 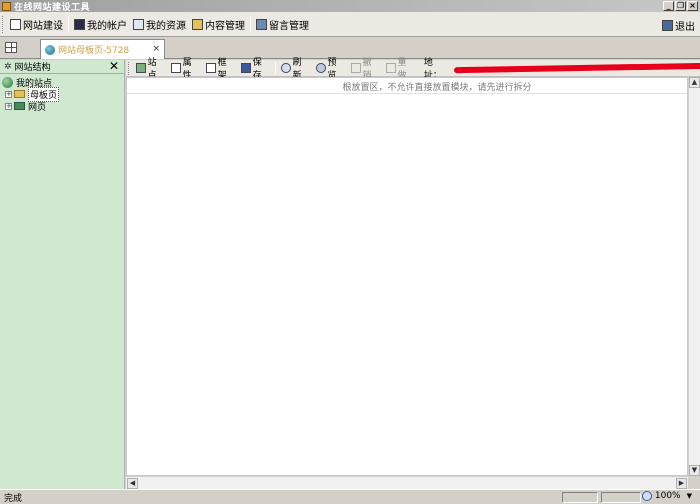 I want to click on undo-icon, so click(x=355, y=68).